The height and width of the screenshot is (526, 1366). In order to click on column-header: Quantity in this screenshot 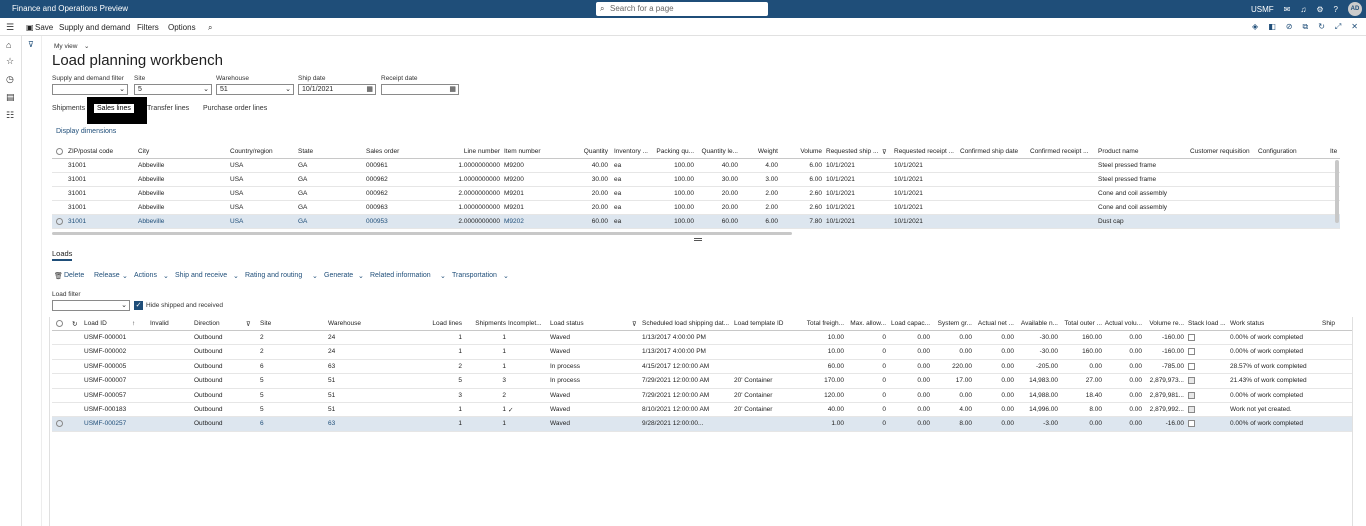, I will do `click(581, 151)`.